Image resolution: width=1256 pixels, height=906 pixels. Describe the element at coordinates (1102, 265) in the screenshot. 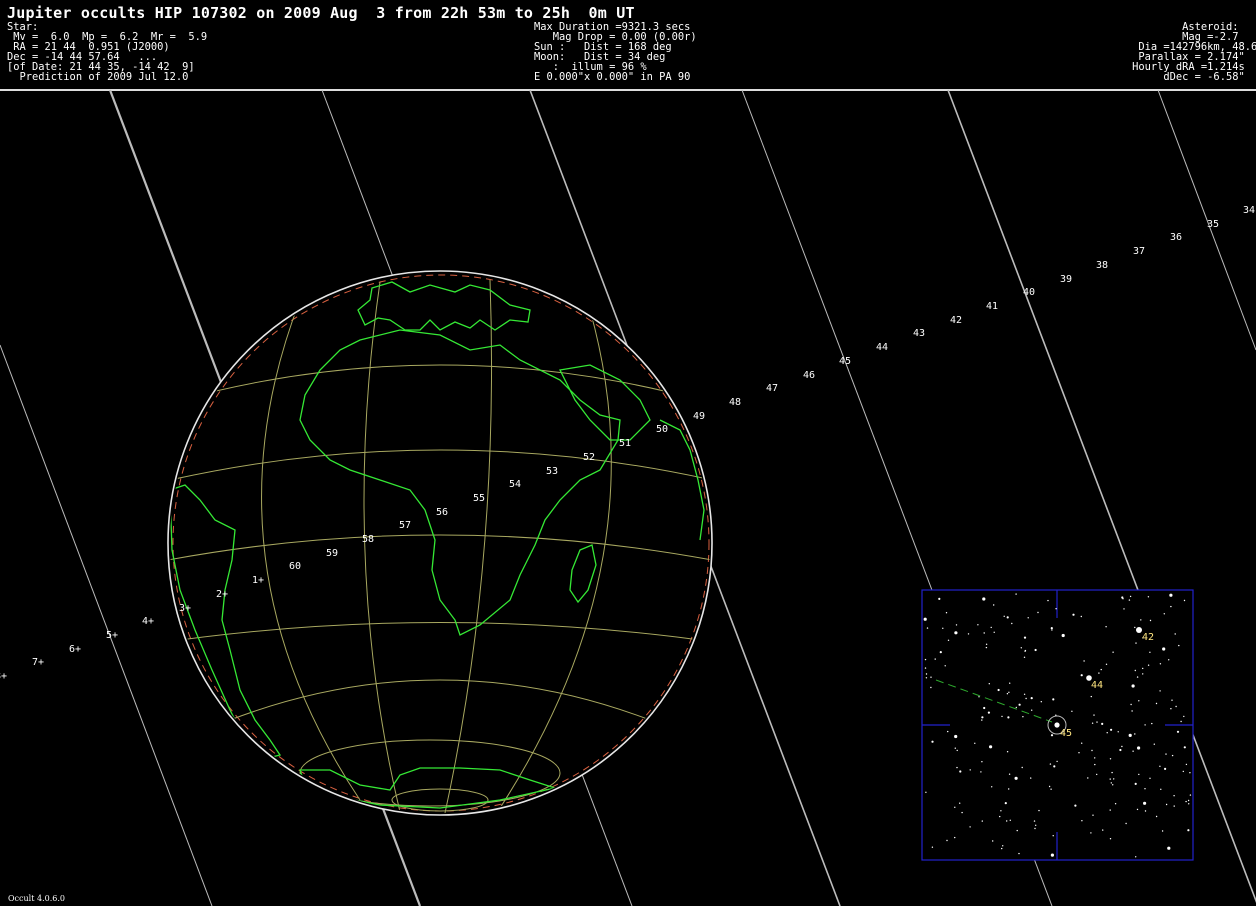

I see `track-time-label: 38` at that location.